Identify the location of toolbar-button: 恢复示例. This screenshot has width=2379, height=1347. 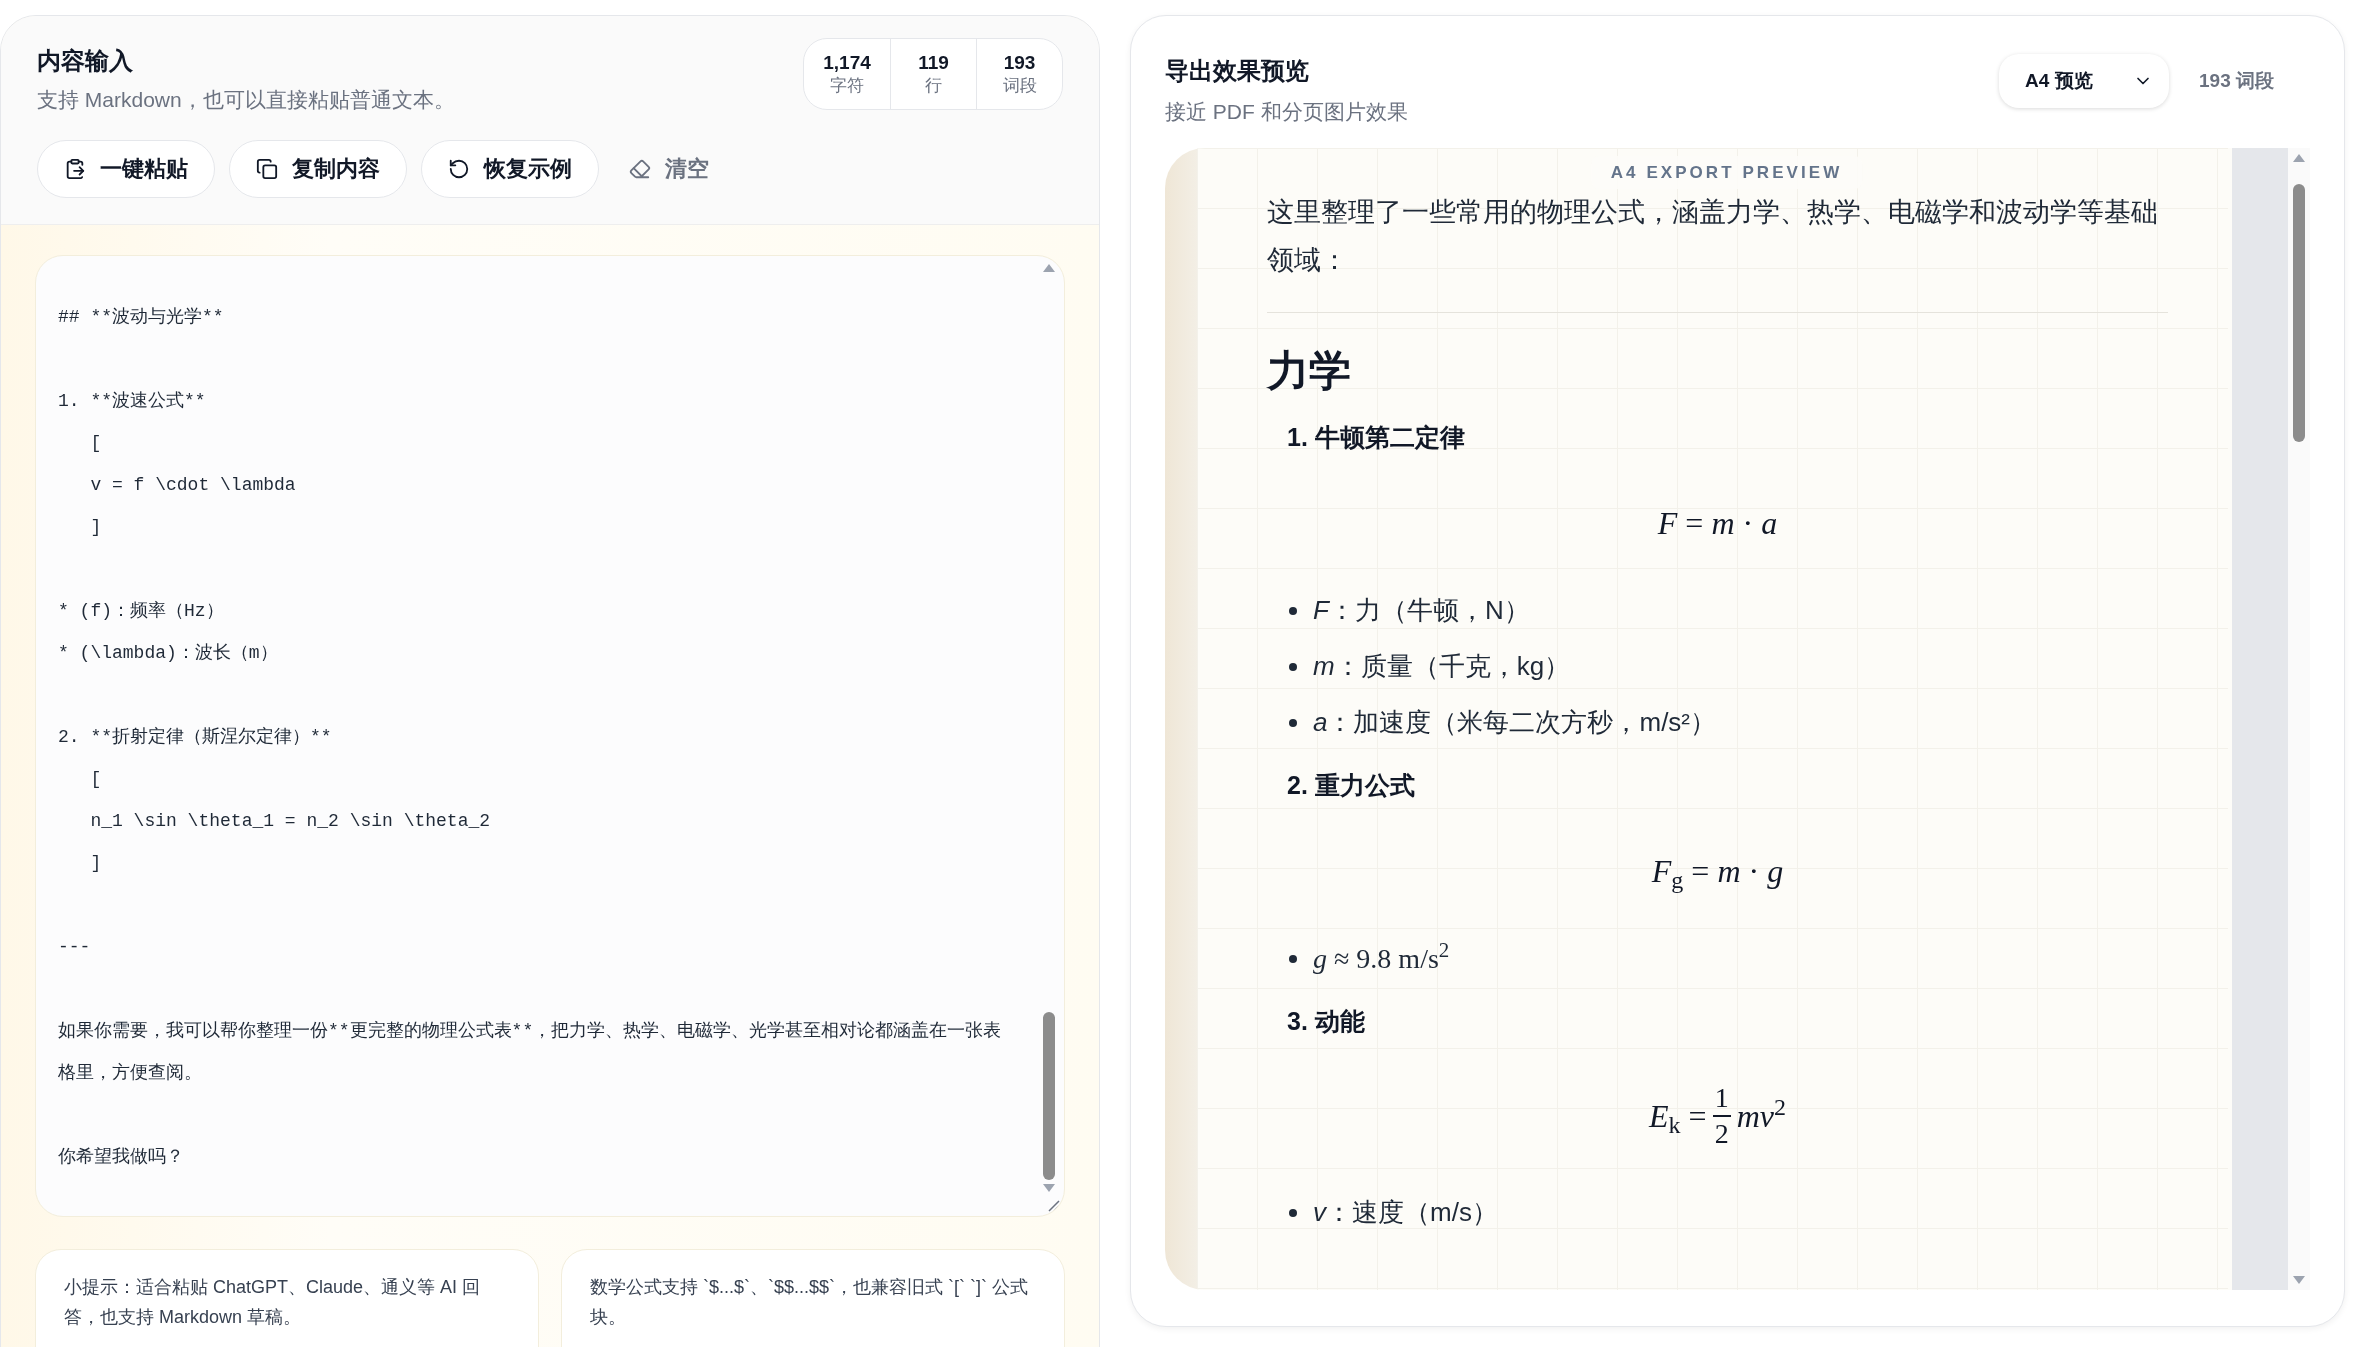
(510, 168).